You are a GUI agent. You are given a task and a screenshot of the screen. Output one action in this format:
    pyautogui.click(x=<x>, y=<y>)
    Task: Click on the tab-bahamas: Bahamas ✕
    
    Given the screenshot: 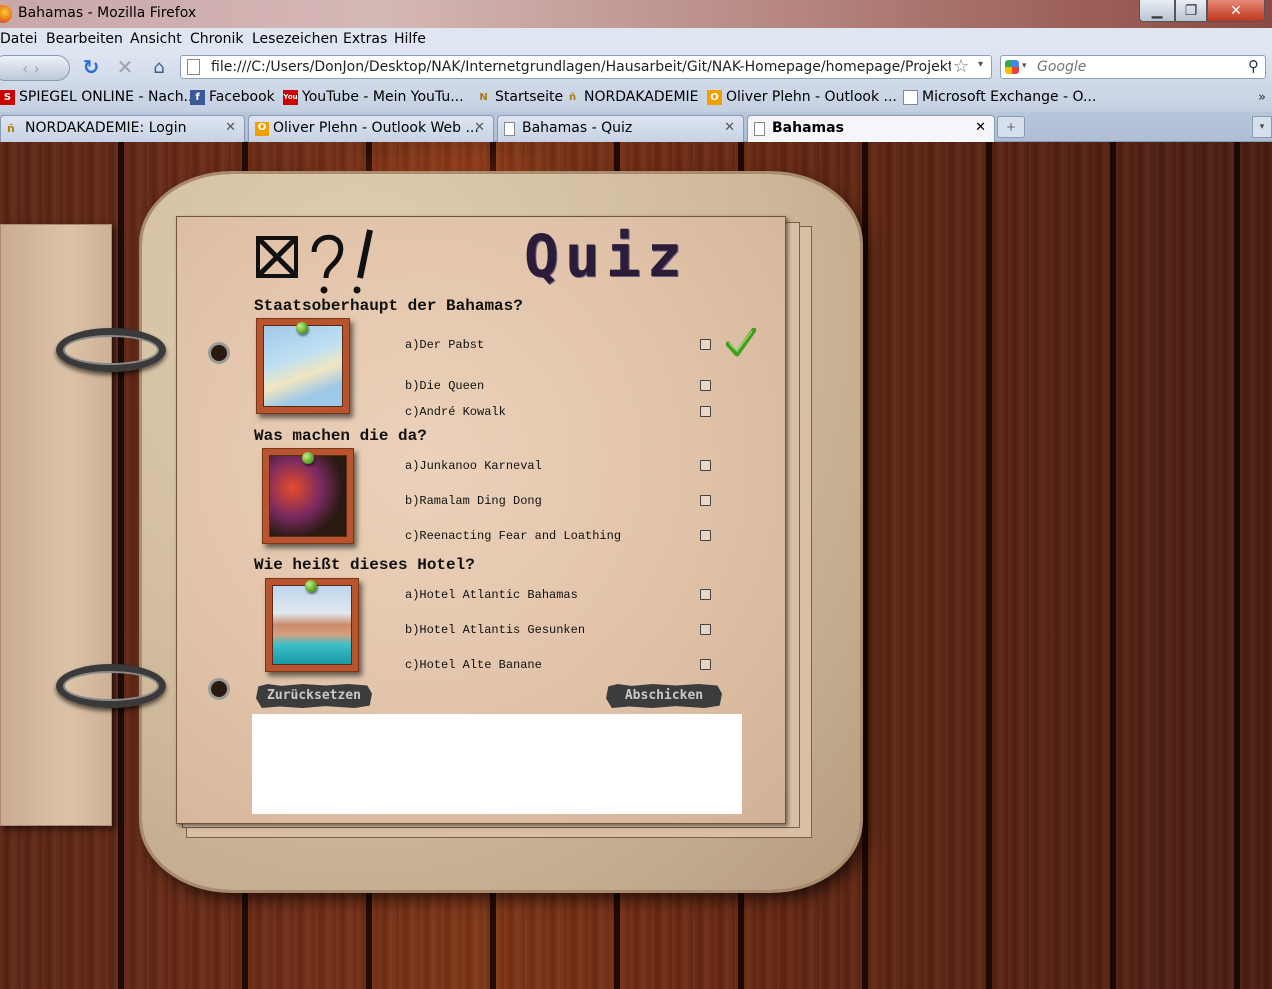 What is the action you would take?
    pyautogui.click(x=871, y=129)
    